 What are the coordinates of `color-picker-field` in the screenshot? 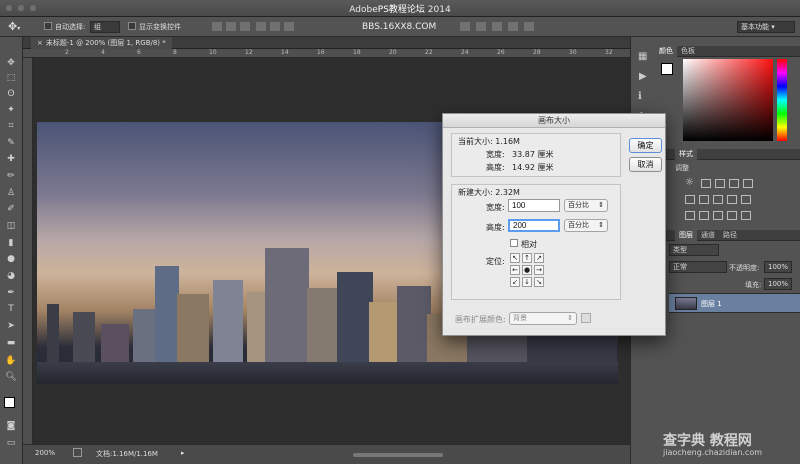 It's located at (728, 100).